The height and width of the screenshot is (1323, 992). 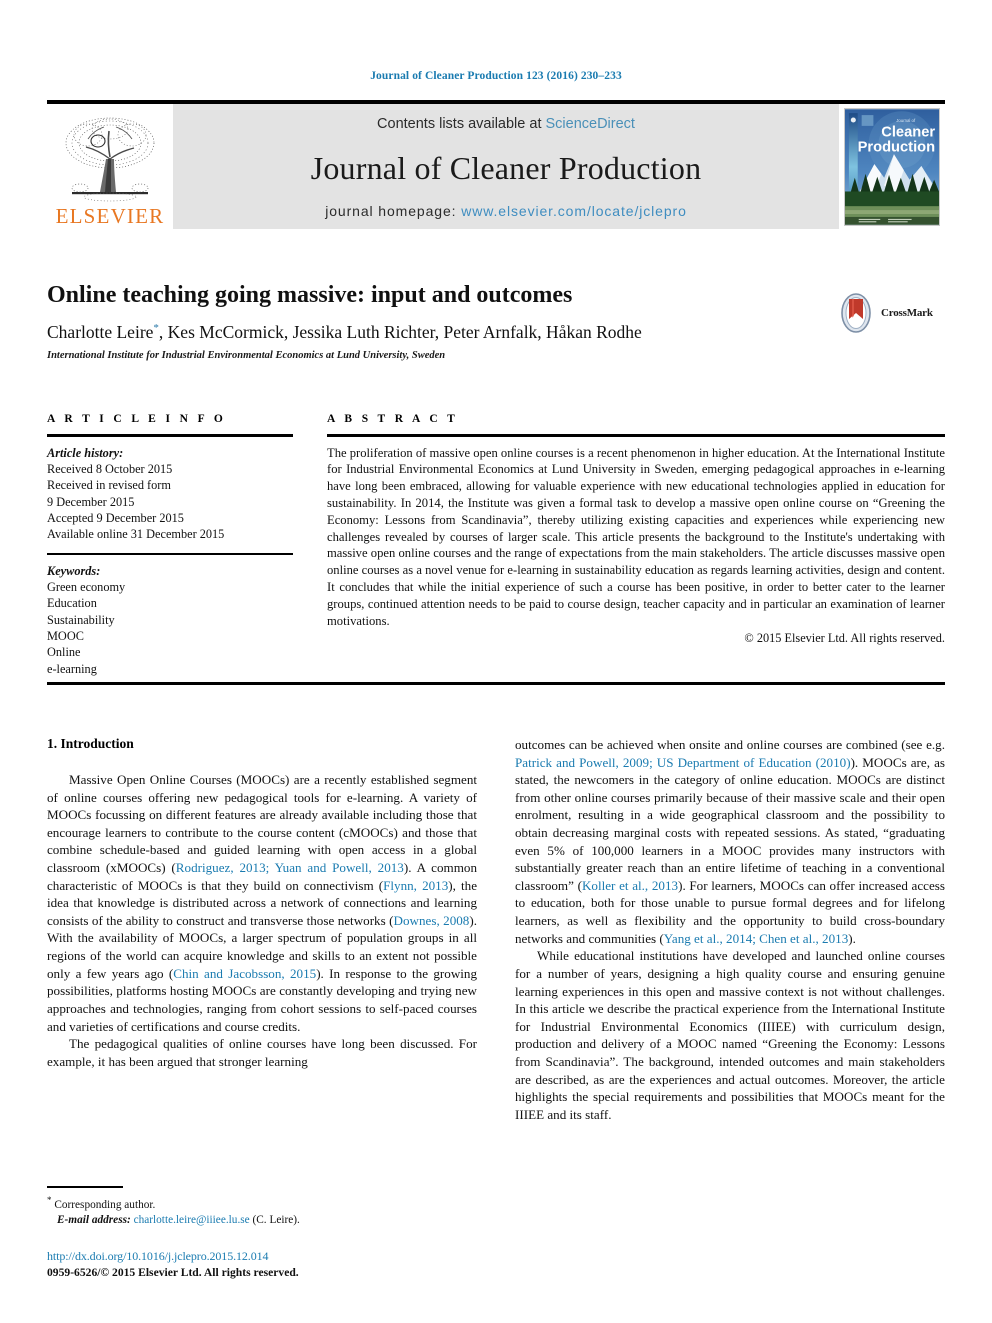 What do you see at coordinates (109, 485) in the screenshot?
I see `history-item: Received in revised form` at bounding box center [109, 485].